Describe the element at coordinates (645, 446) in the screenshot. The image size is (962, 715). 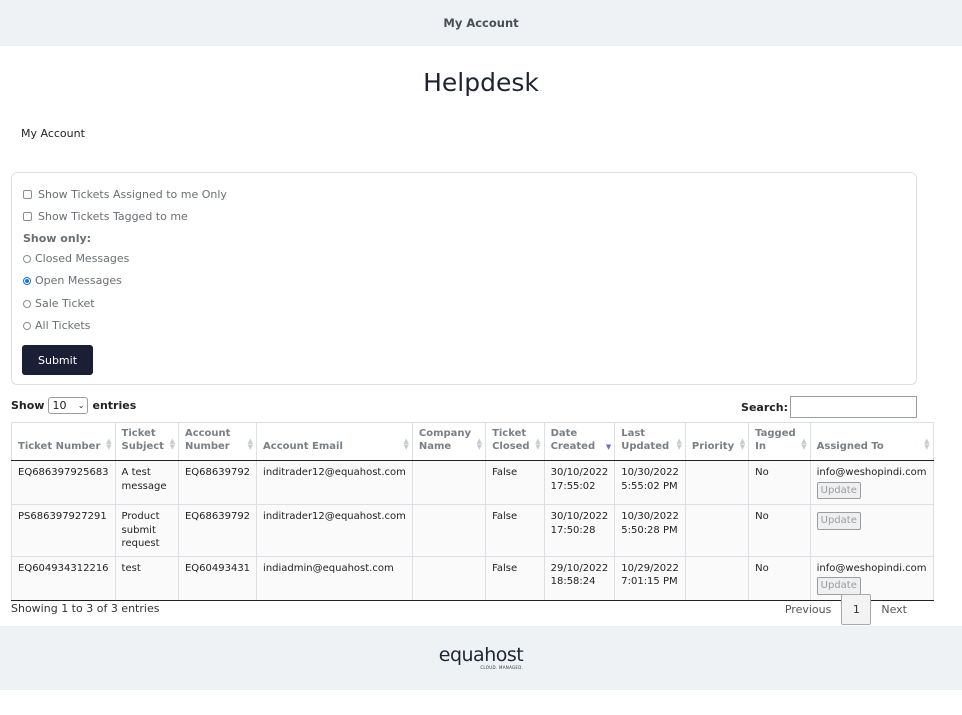
I see `column-header-line2: Updated` at that location.